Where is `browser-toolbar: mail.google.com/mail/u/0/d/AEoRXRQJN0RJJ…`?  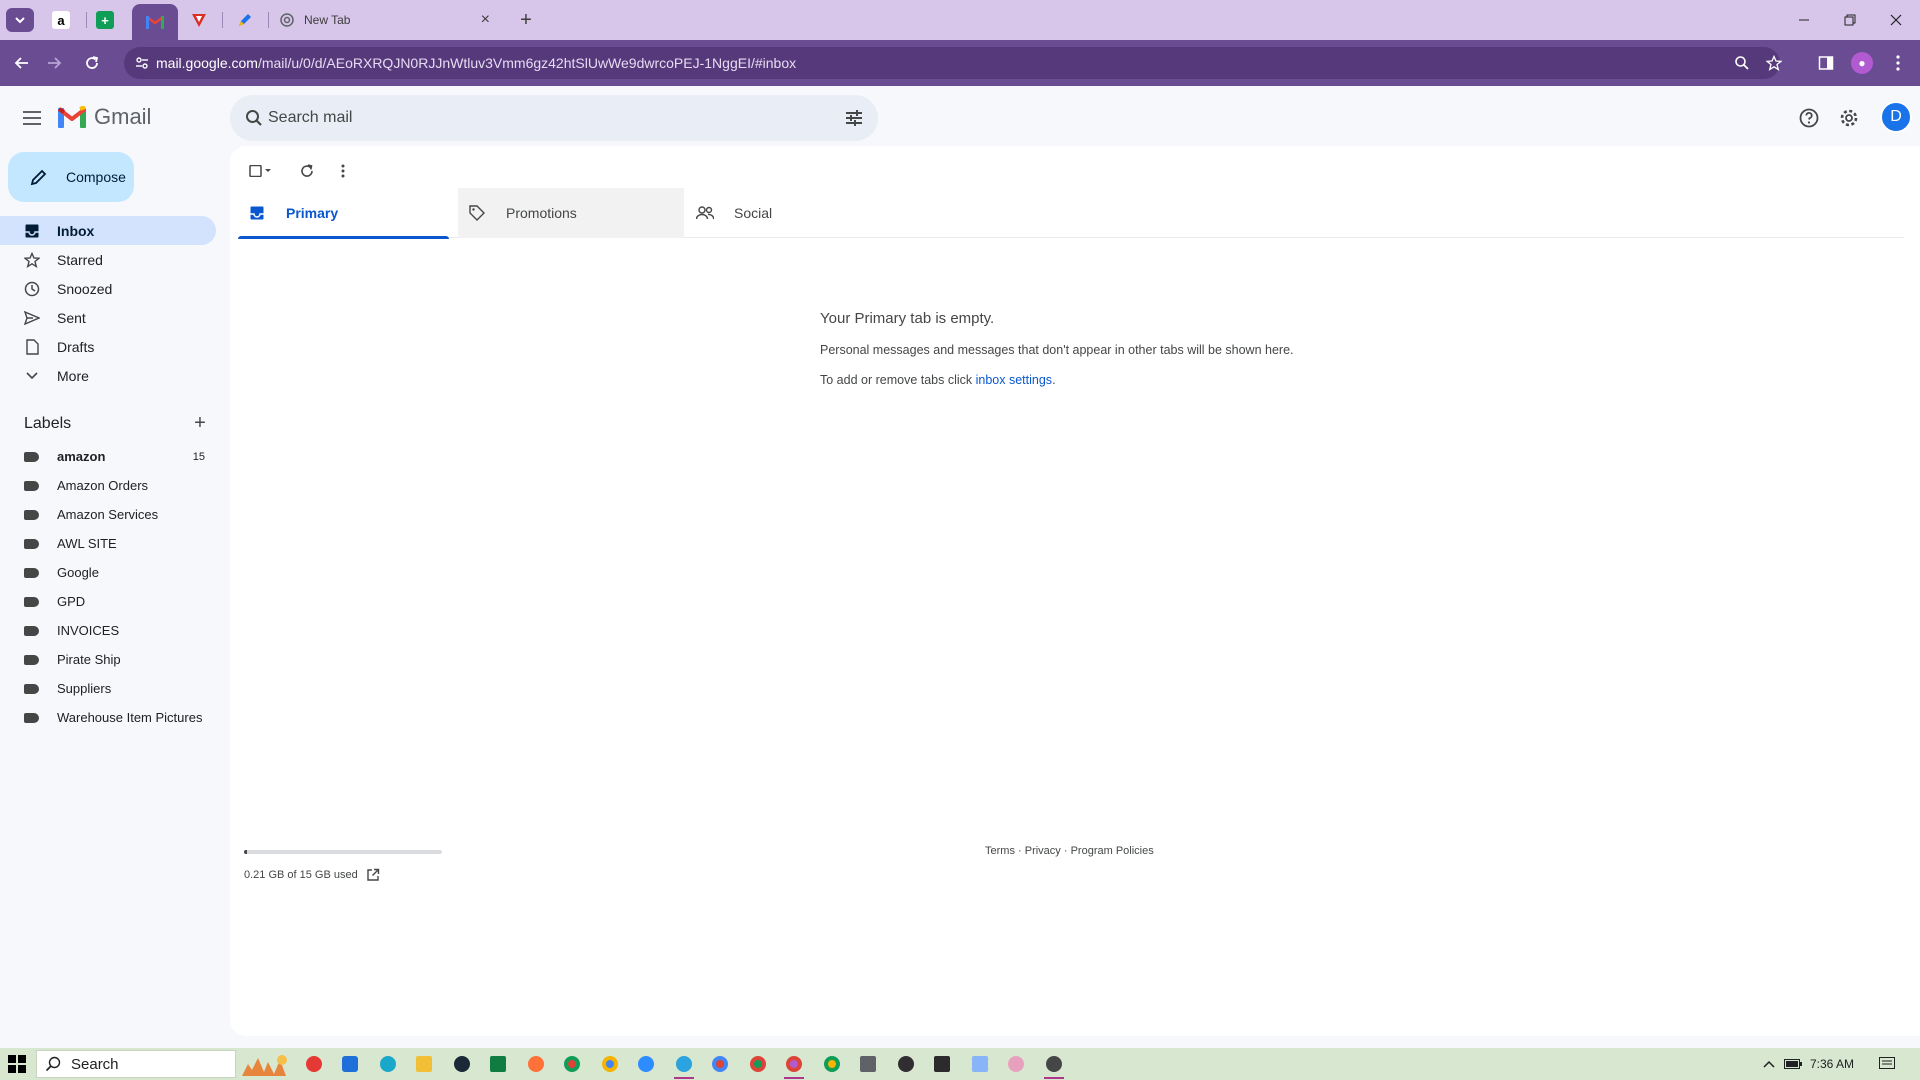 browser-toolbar: mail.google.com/mail/u/0/d/AEoRXRQJN0RJJ… is located at coordinates (960, 63).